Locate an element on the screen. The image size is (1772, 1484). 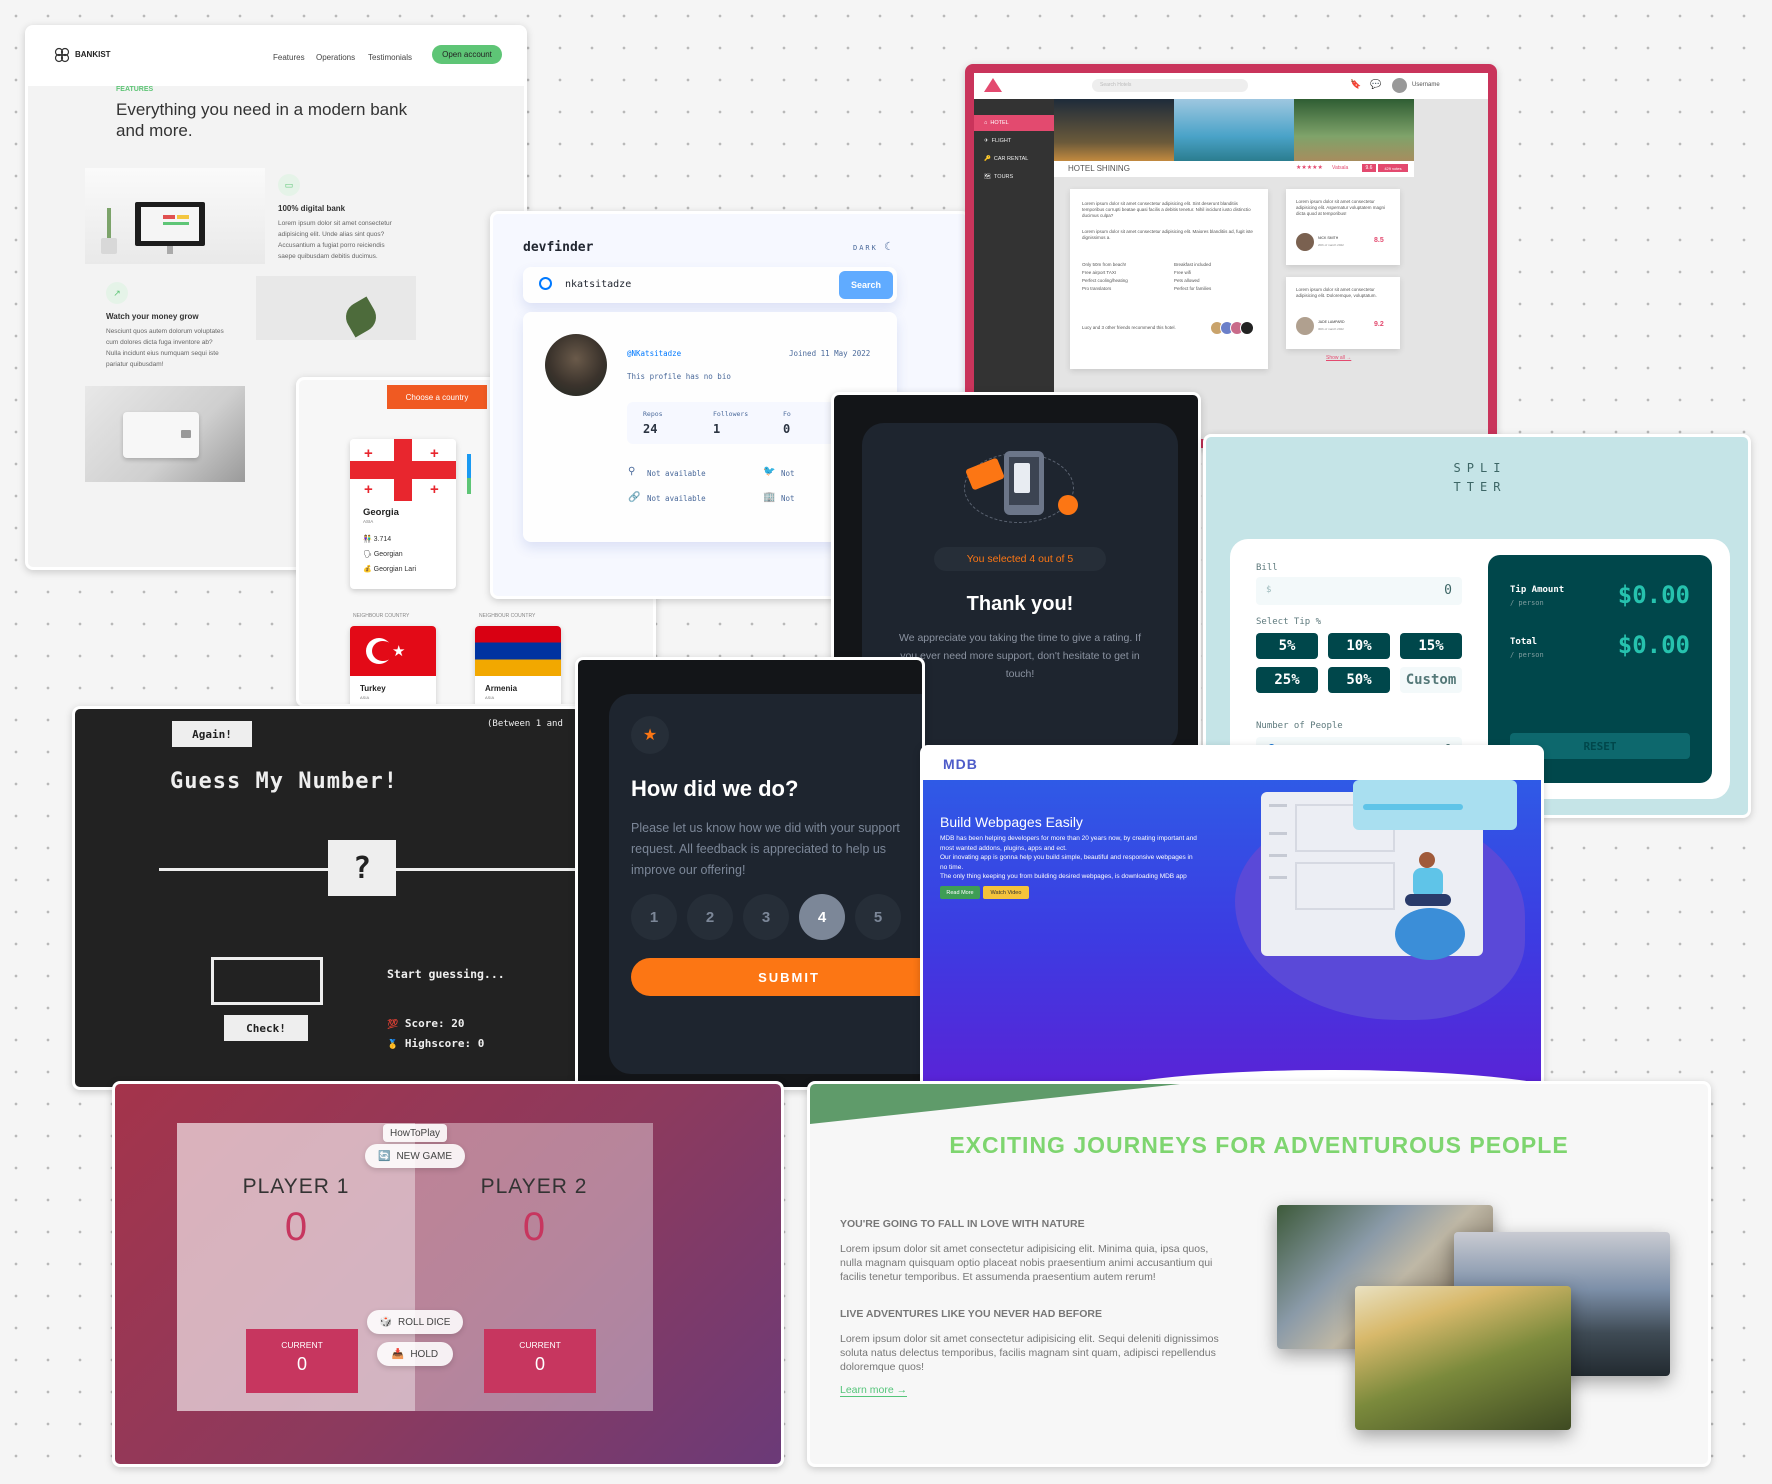
search-input: nkatsitadze is located at coordinates (598, 284).